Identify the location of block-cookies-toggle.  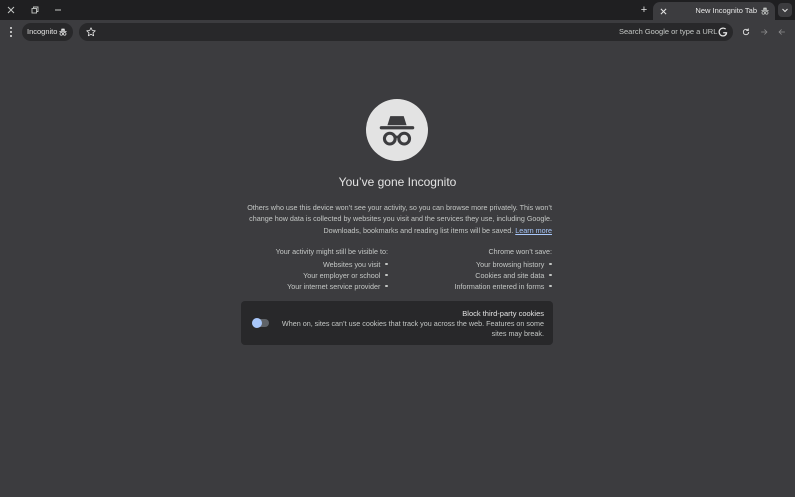
(260, 323).